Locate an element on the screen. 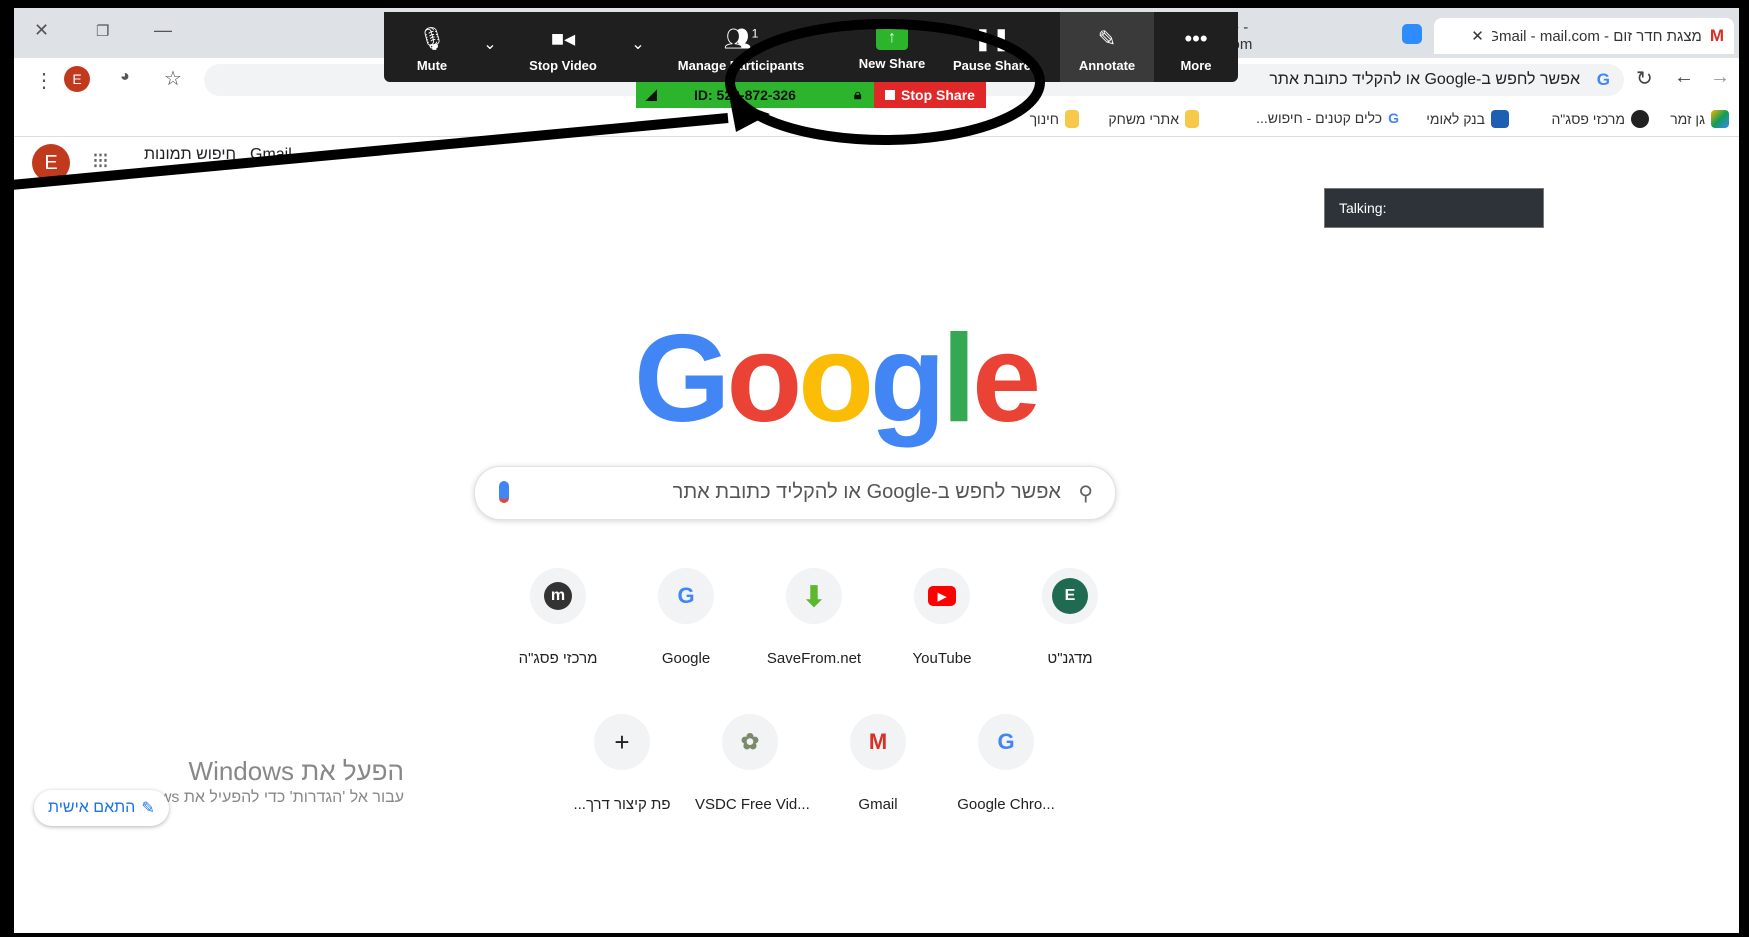 The width and height of the screenshot is (1749, 937). pisga-icon: m is located at coordinates (558, 596).